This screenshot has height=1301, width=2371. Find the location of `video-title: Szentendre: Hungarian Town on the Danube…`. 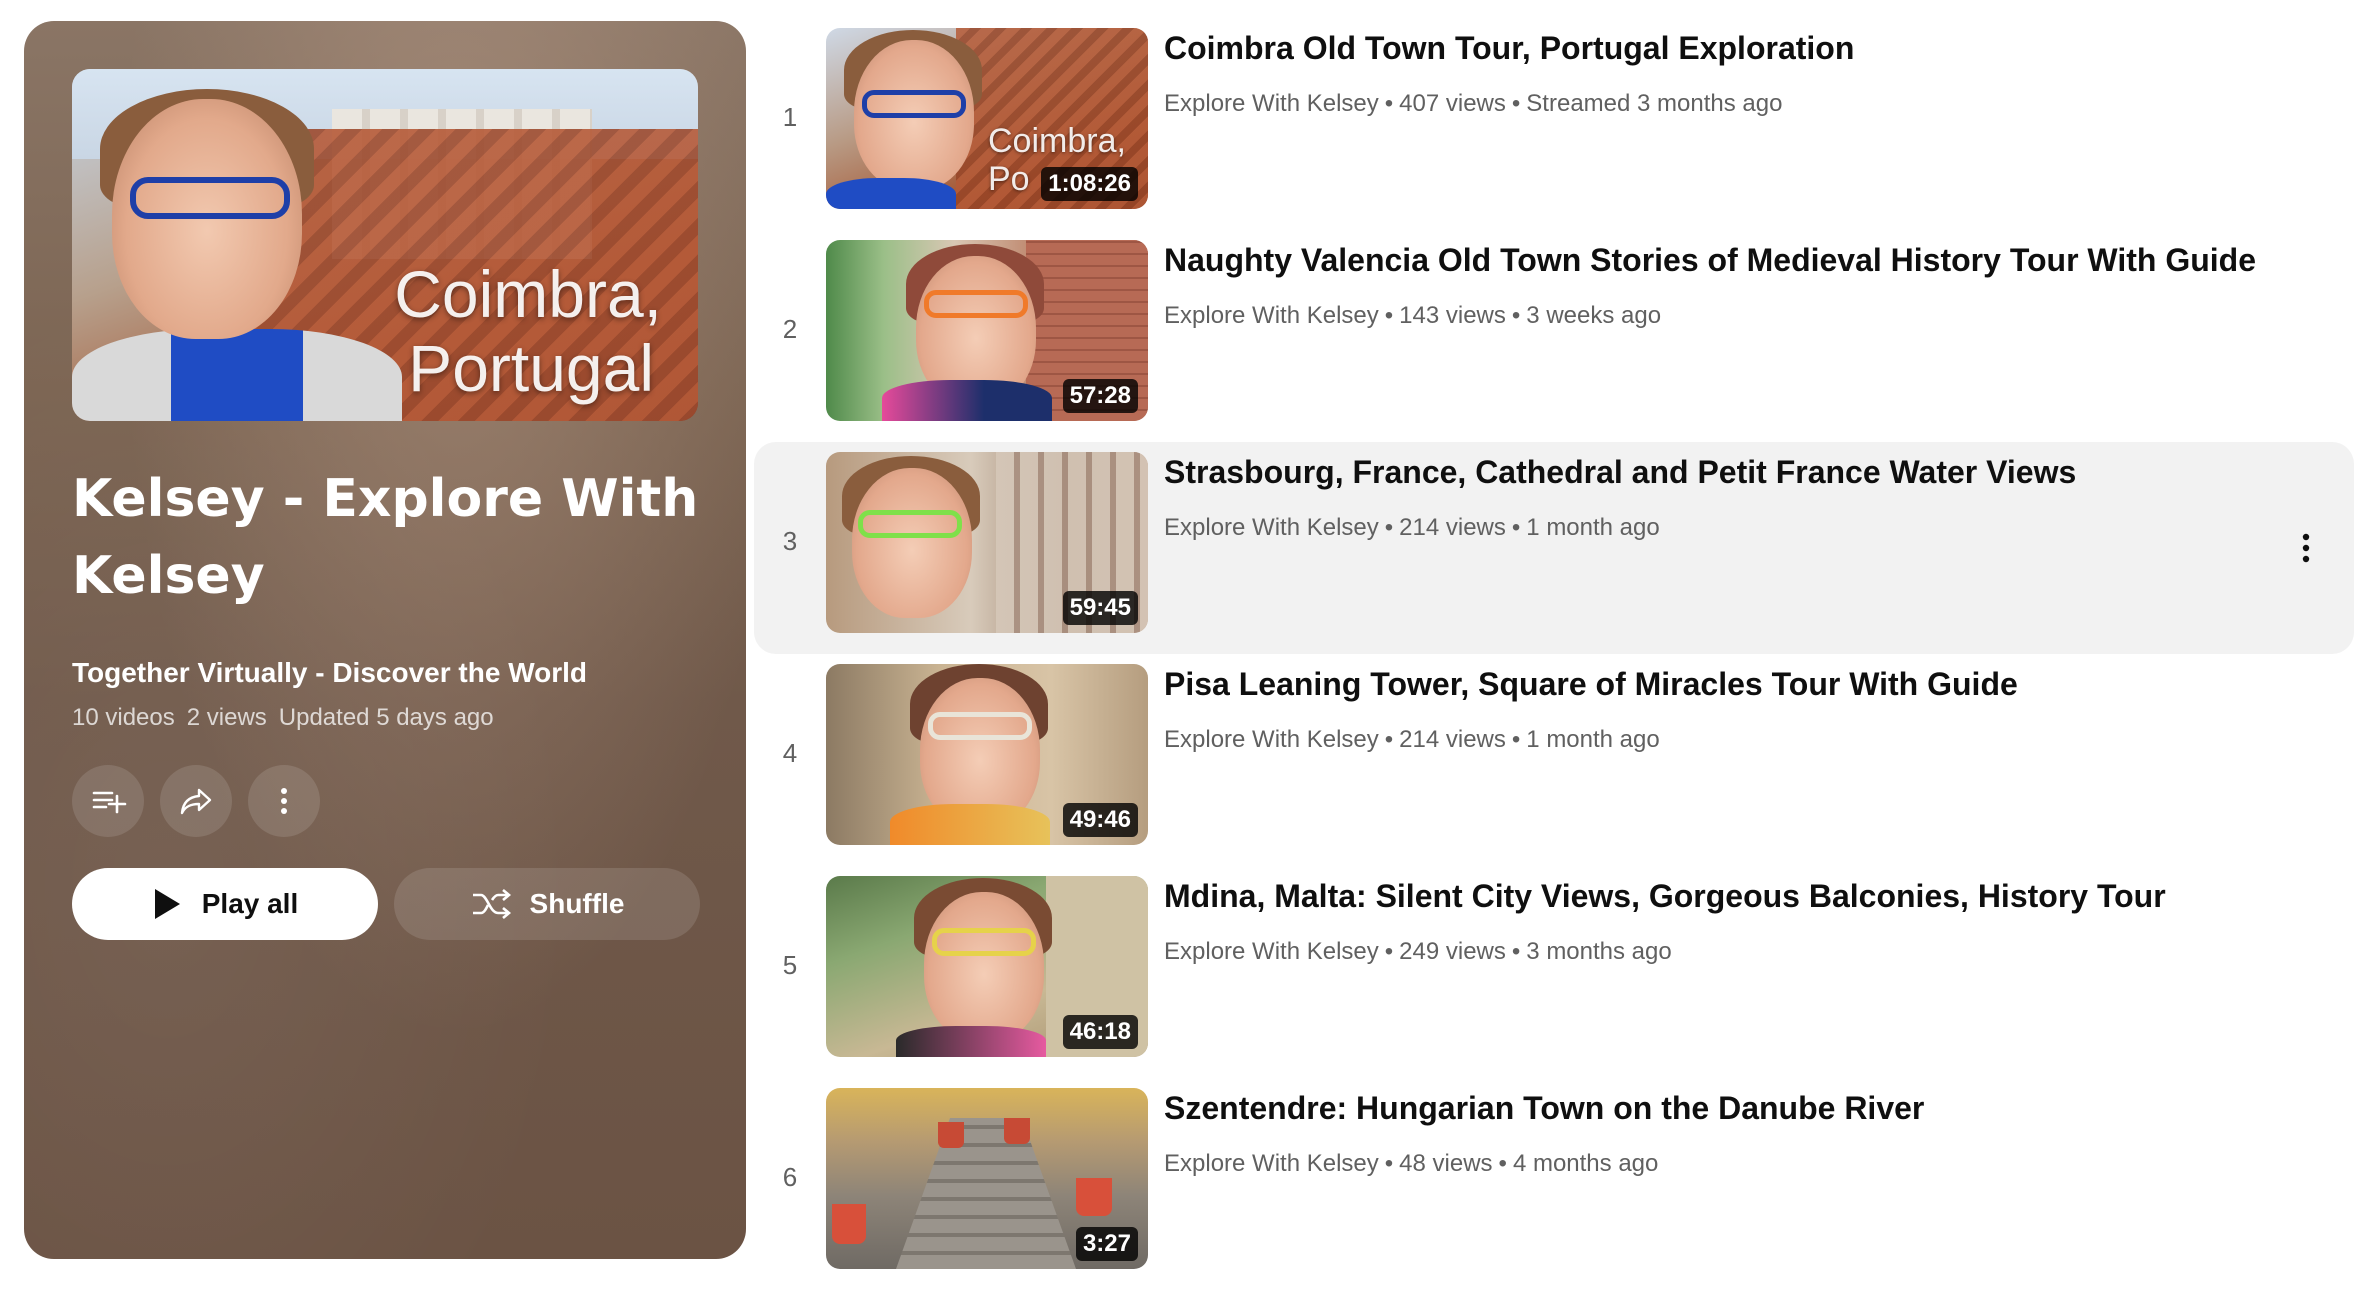

video-title: Szentendre: Hungarian Town on the Danube… is located at coordinates (1544, 1108).